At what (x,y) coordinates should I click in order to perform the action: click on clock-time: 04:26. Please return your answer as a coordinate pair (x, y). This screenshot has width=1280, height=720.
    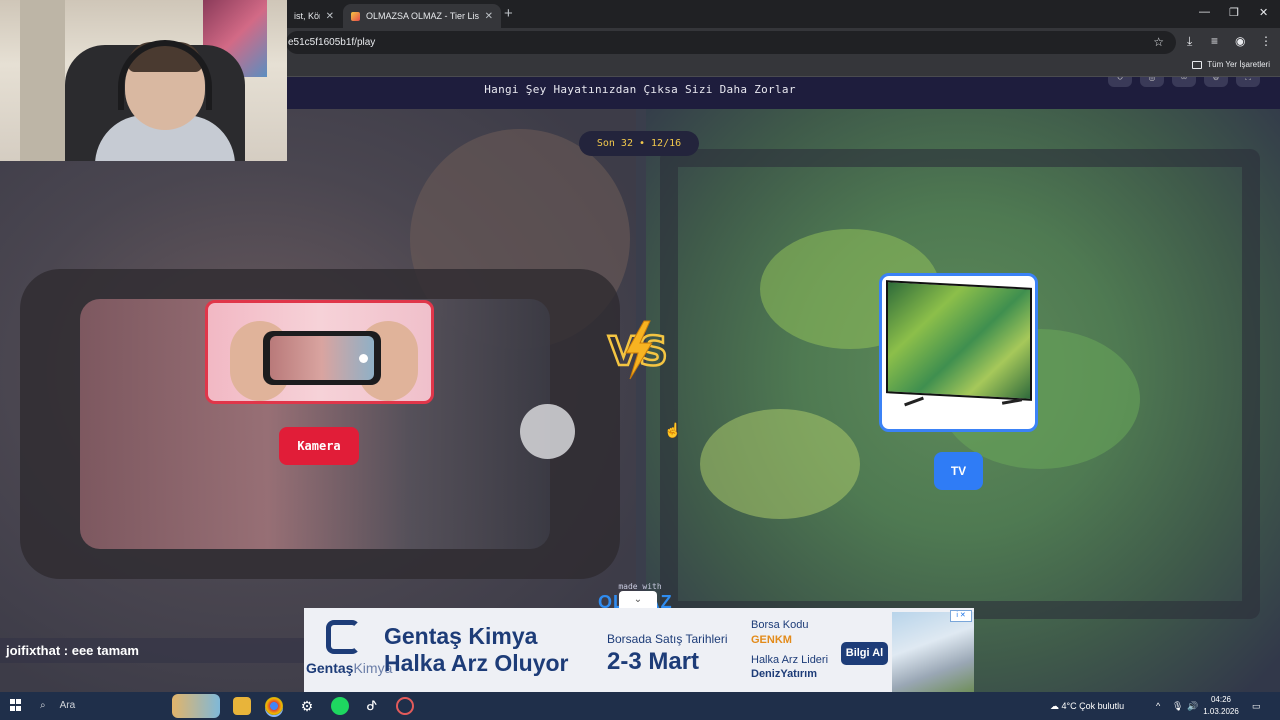
    Looking at the image, I should click on (1221, 699).